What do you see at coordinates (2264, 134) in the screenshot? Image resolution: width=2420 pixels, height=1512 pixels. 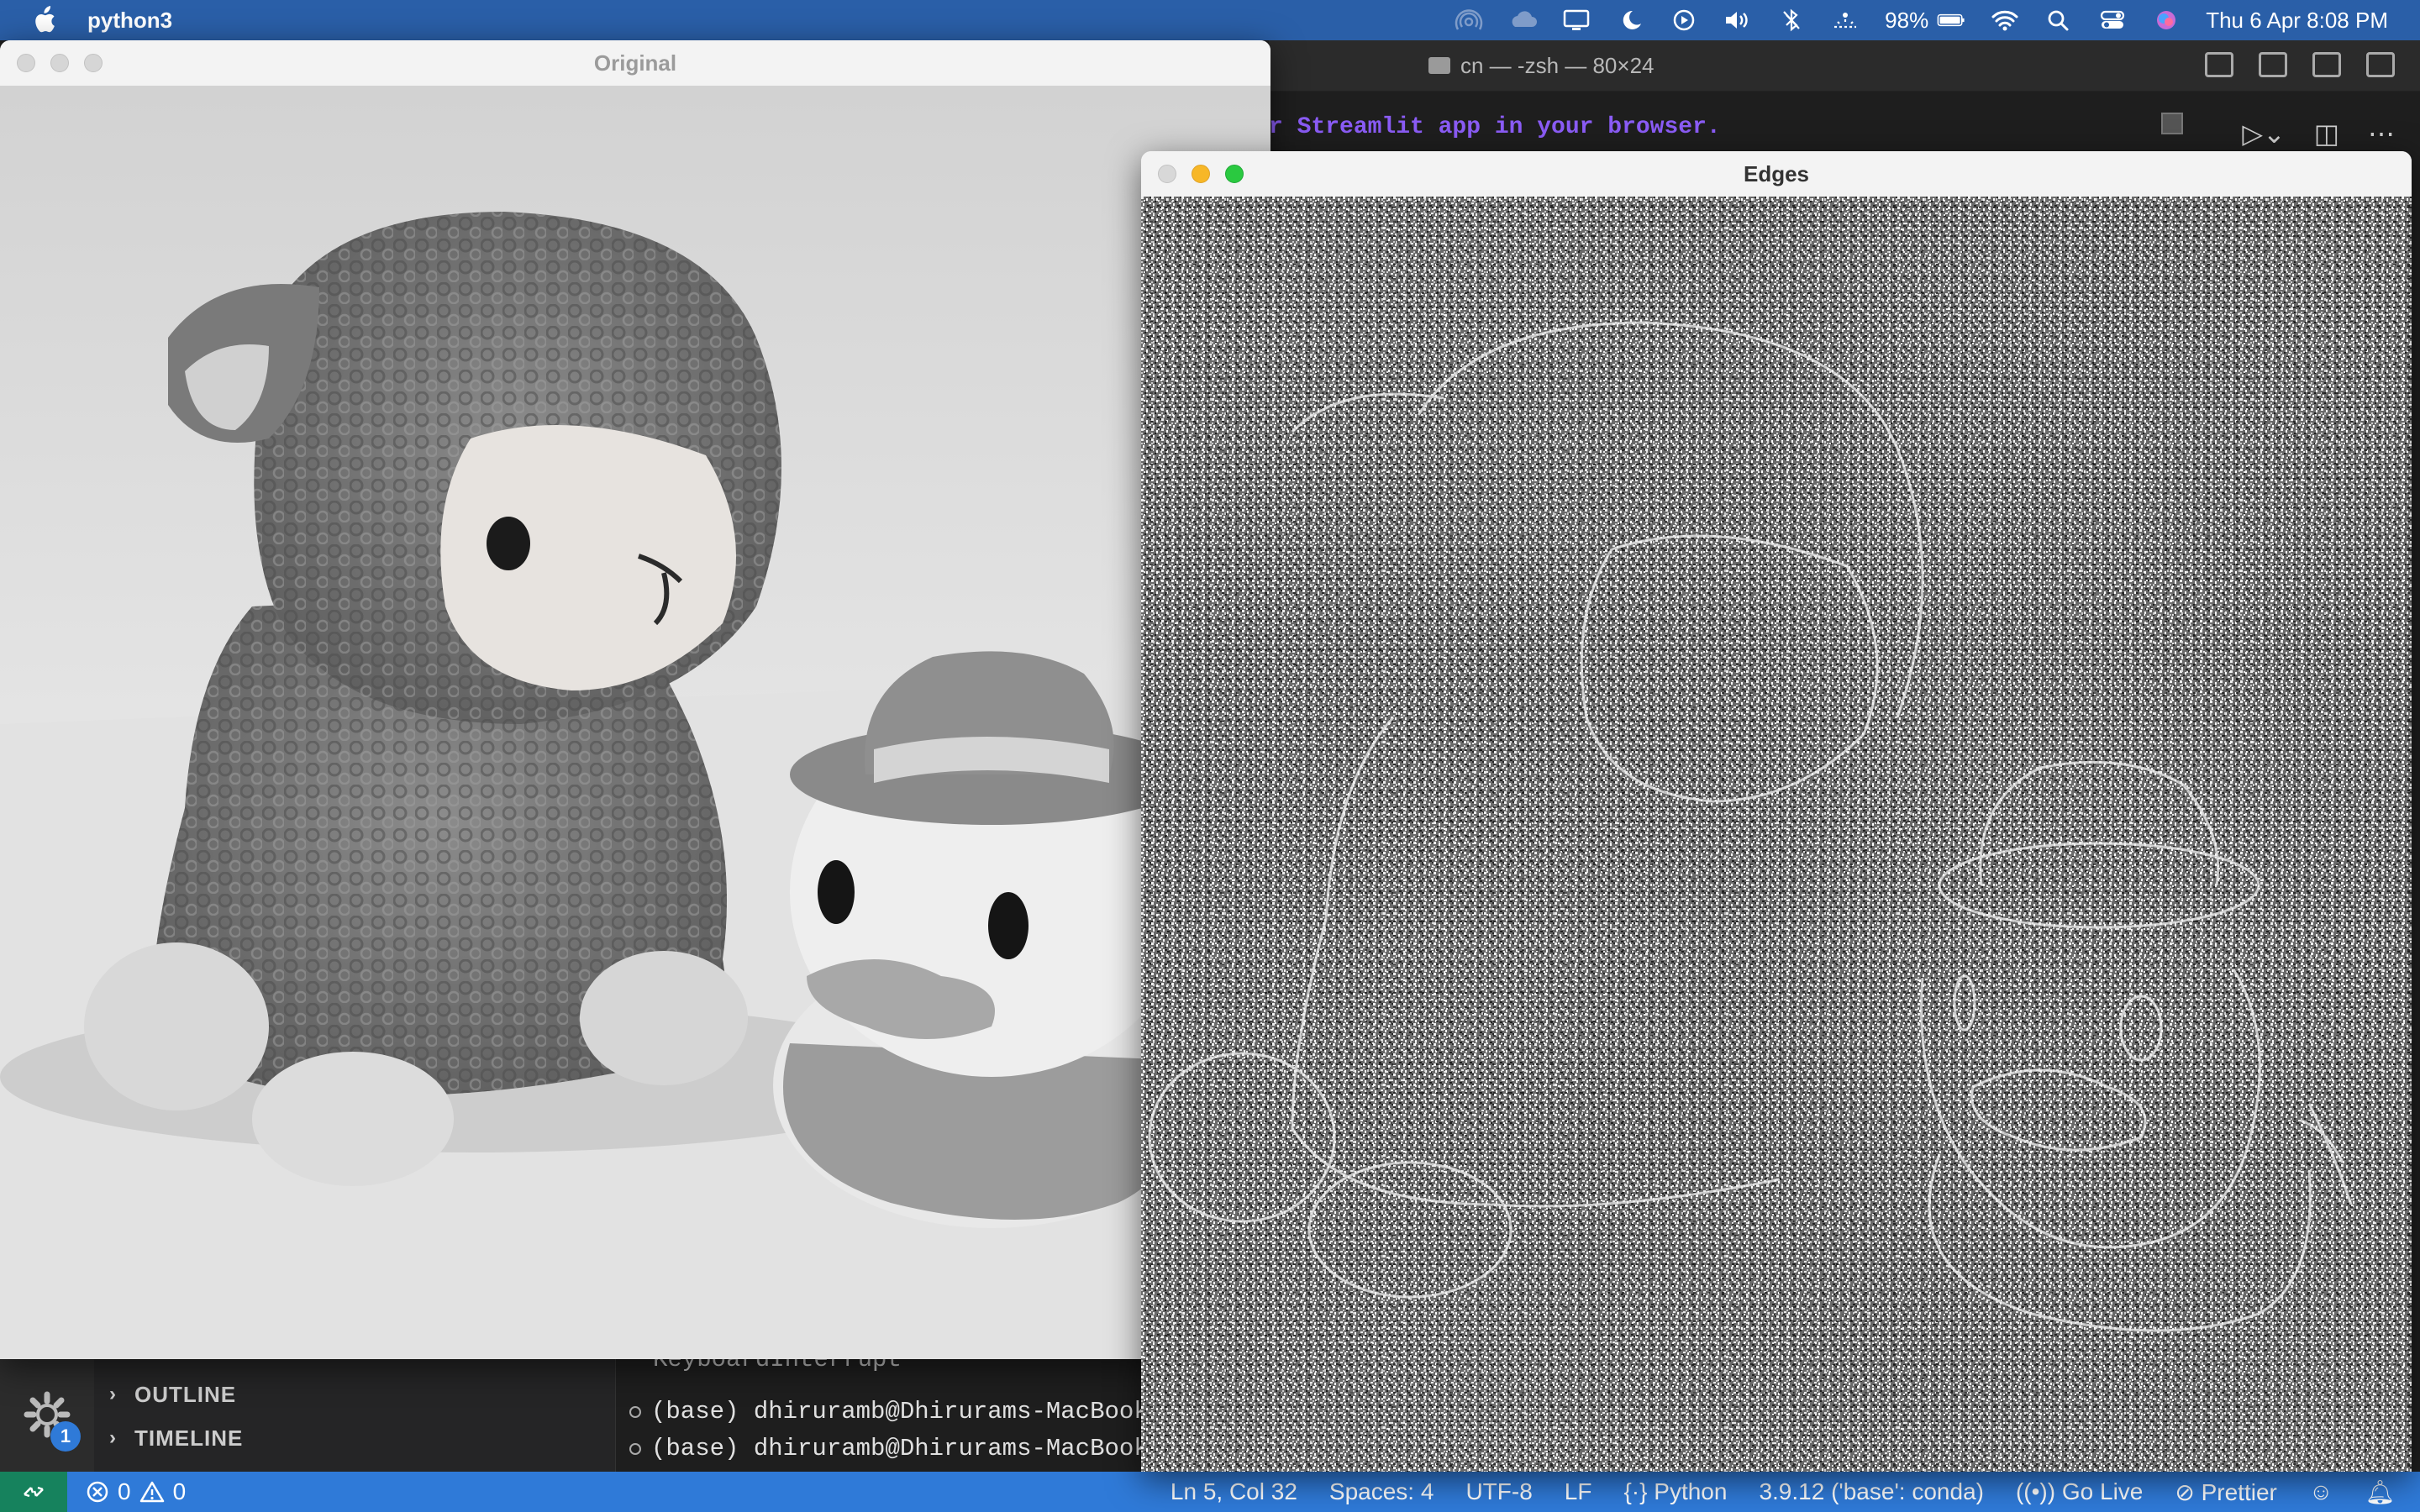 I see `run-icon: ▷⌄` at bounding box center [2264, 134].